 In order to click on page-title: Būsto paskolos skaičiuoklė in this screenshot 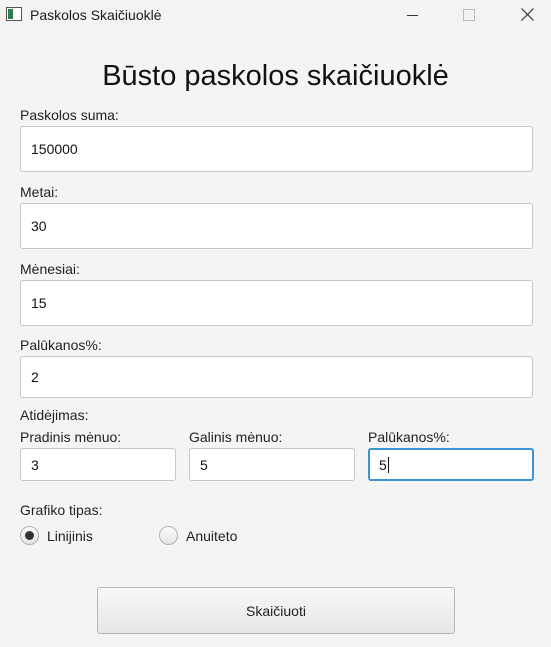, I will do `click(275, 76)`.